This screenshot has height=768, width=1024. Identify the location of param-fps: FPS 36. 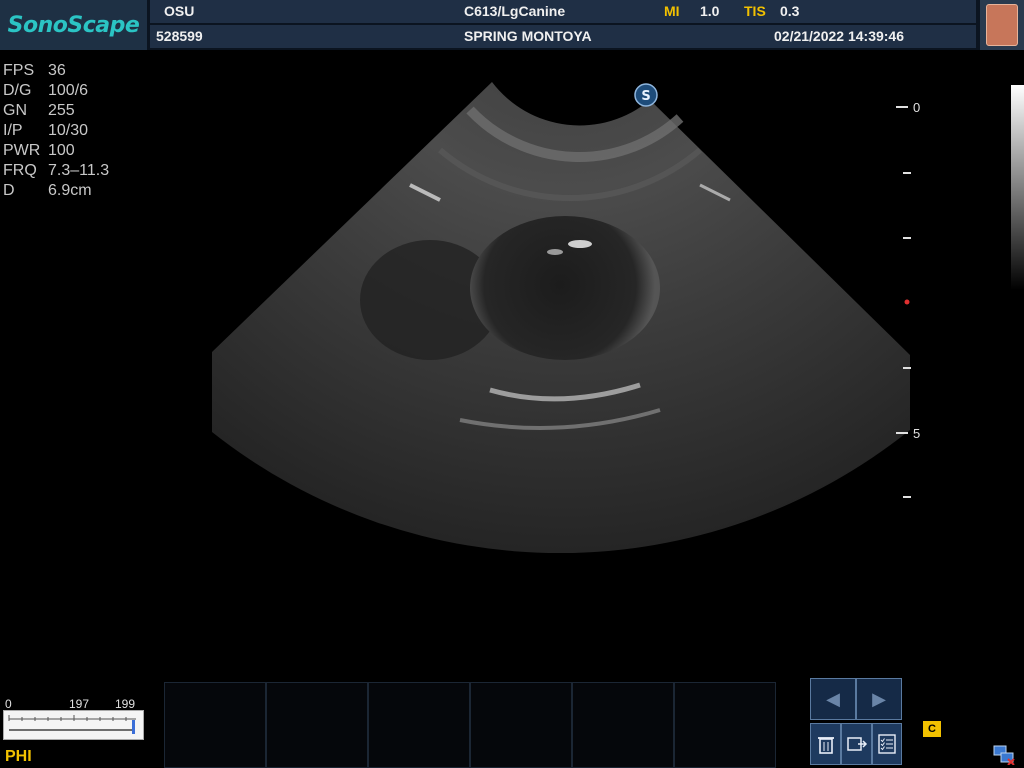
(56, 71).